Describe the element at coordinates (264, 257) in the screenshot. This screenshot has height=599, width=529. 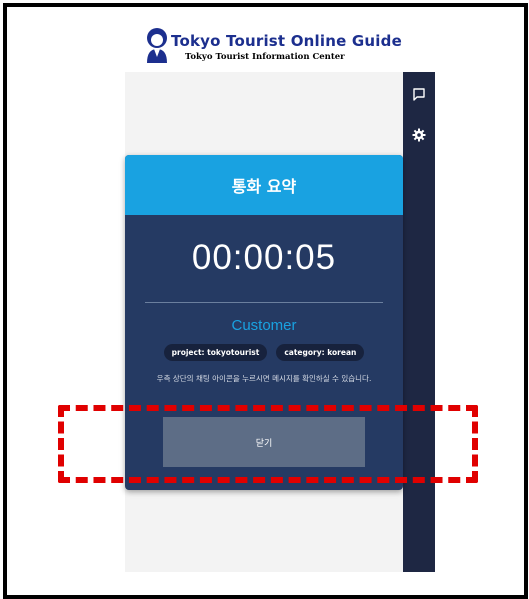
I see `call-duration: 00:00:05` at that location.